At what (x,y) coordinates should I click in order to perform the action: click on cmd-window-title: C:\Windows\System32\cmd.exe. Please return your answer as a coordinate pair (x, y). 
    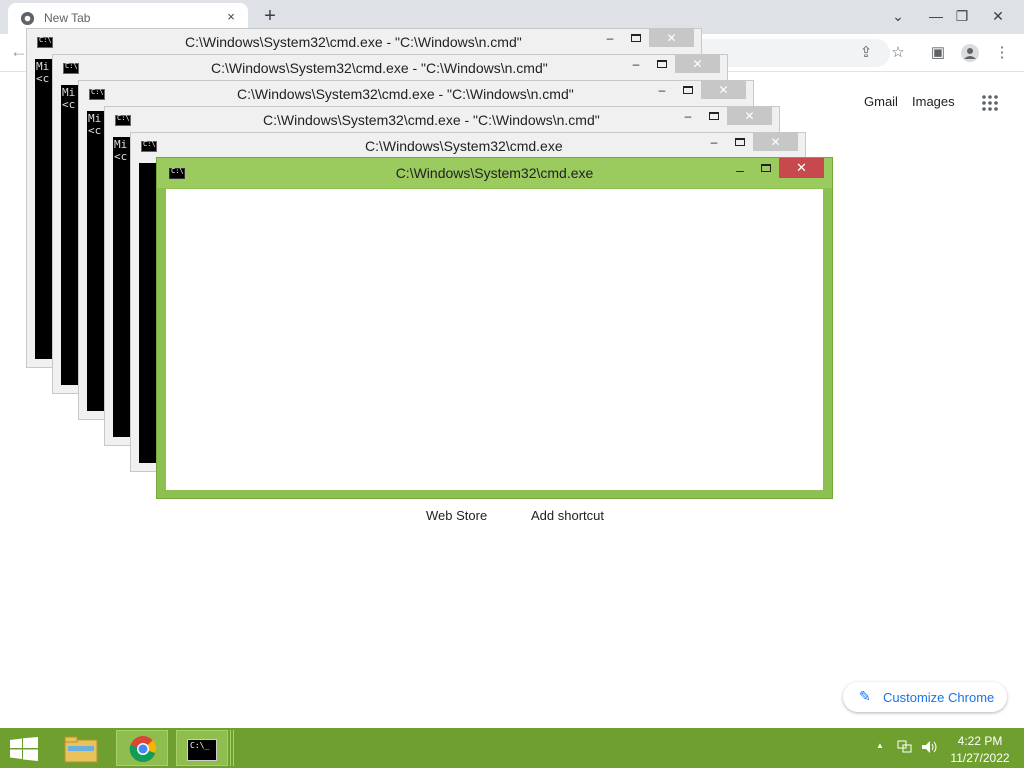
    Looking at the image, I should click on (464, 146).